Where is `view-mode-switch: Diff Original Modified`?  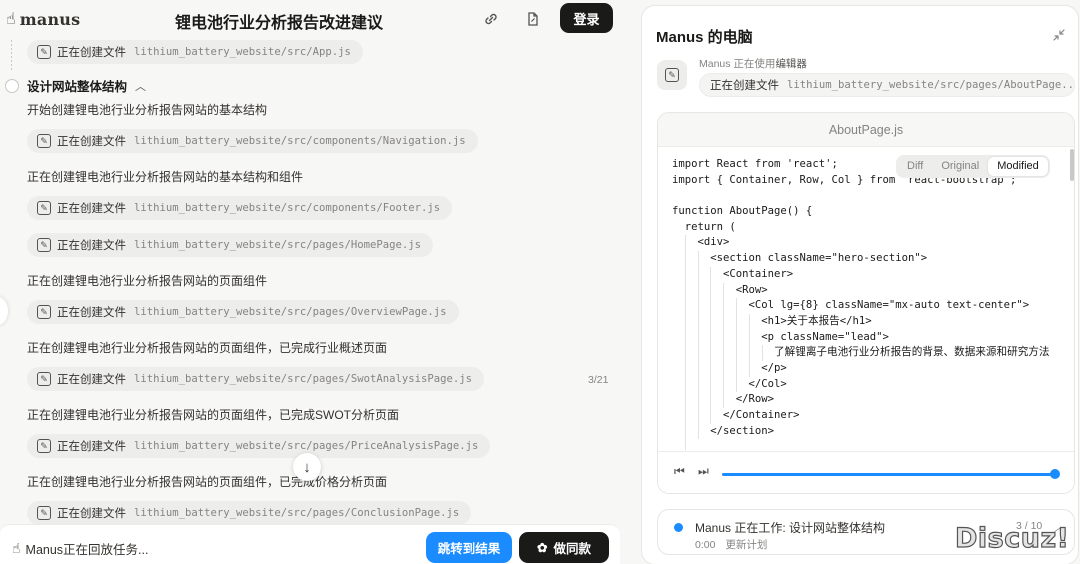
view-mode-switch: Diff Original Modified is located at coordinates (973, 166).